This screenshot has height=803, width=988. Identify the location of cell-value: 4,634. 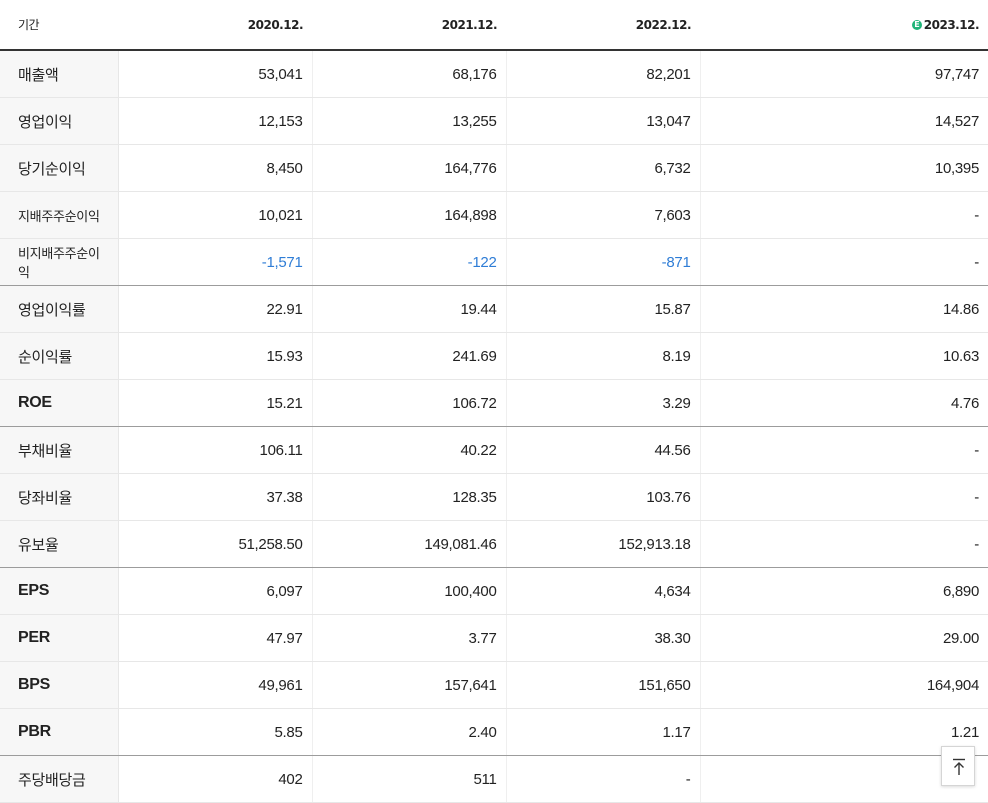
(603, 591).